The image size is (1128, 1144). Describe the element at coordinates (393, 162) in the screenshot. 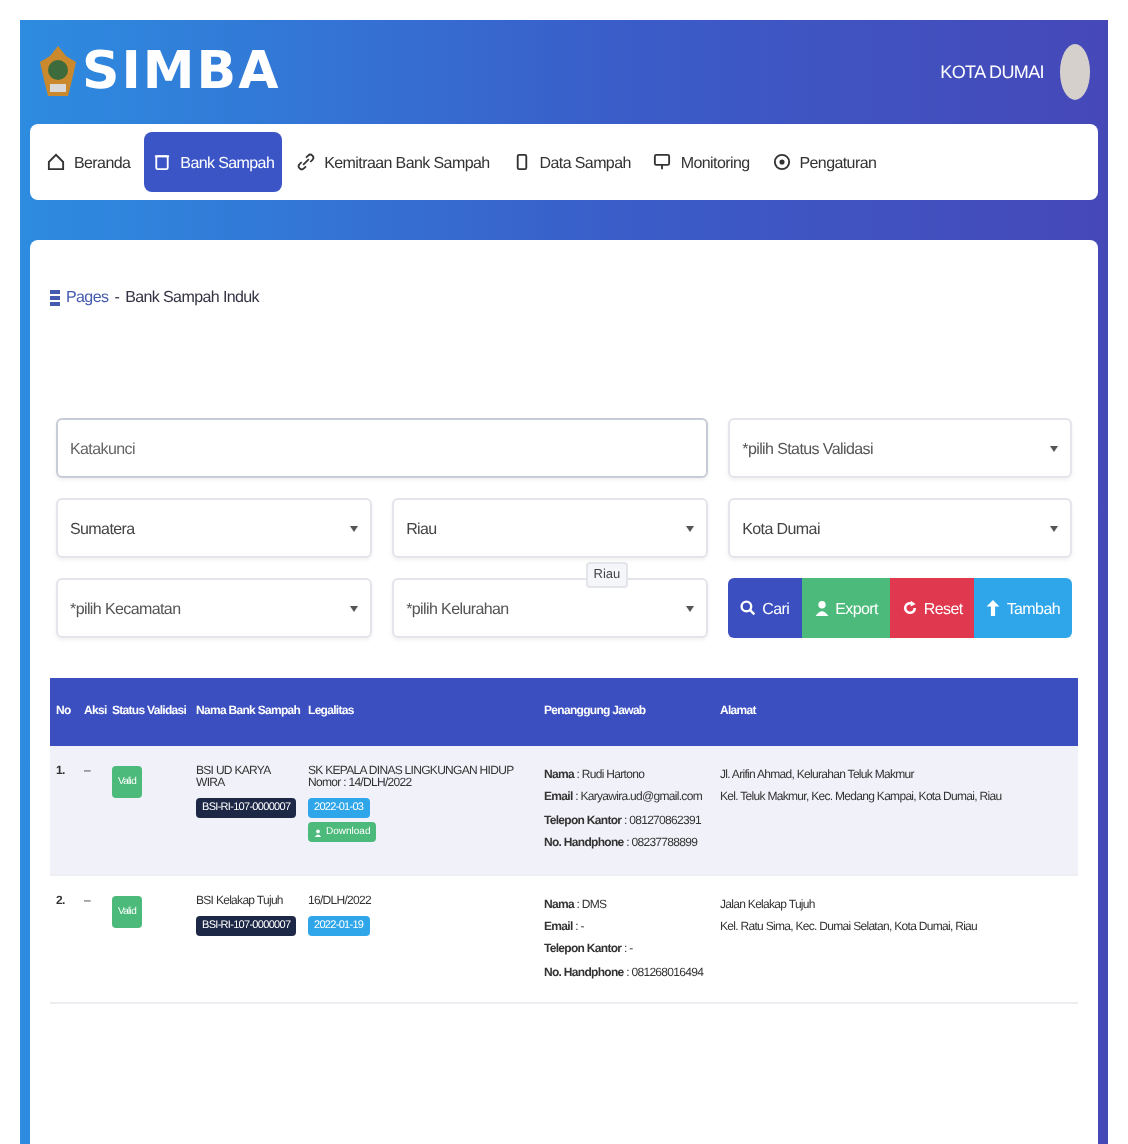

I see `nav-tab: Kemitraan Bank Sampah` at that location.